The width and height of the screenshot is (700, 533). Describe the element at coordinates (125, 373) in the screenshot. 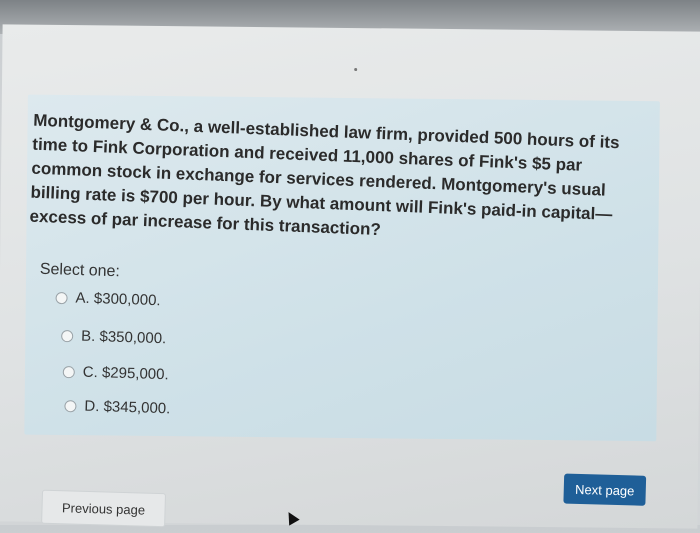

I see `answer-option-label: C. $295,000.` at that location.